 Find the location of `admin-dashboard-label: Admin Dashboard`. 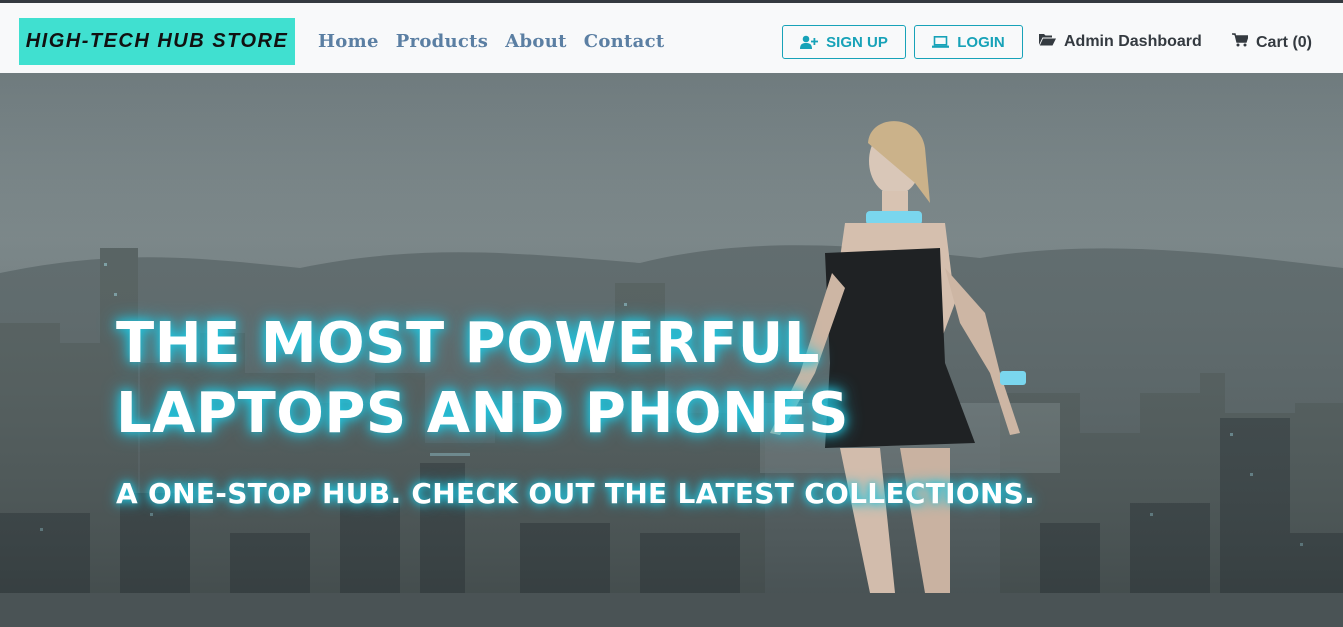

admin-dashboard-label: Admin Dashboard is located at coordinates (1133, 41).